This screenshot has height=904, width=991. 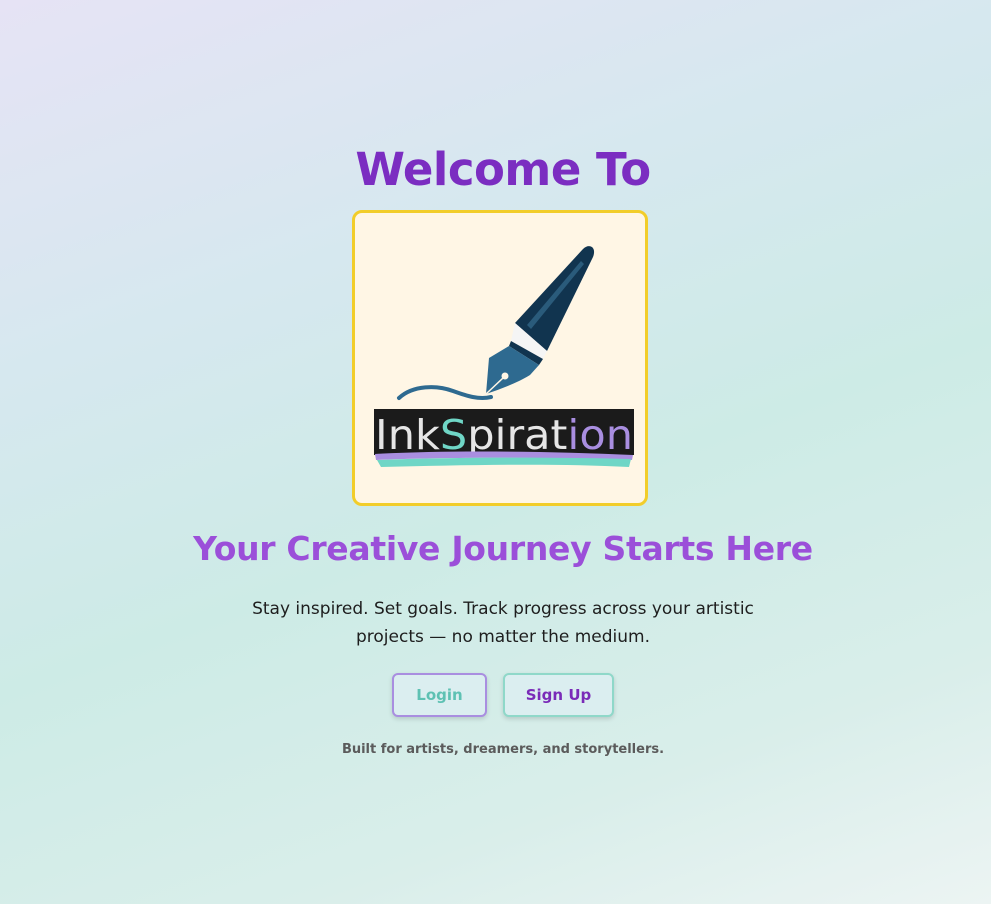 What do you see at coordinates (503, 548) in the screenshot?
I see `tagline-heading: Your Creative Journey Starts Here` at bounding box center [503, 548].